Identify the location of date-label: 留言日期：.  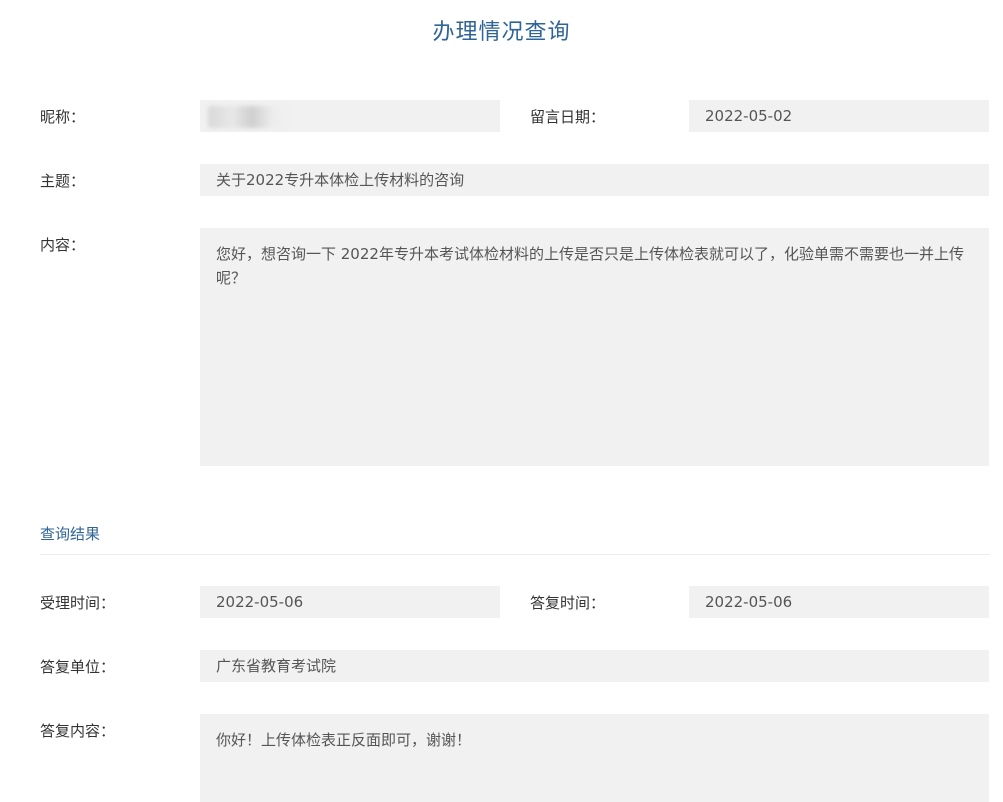
(568, 117).